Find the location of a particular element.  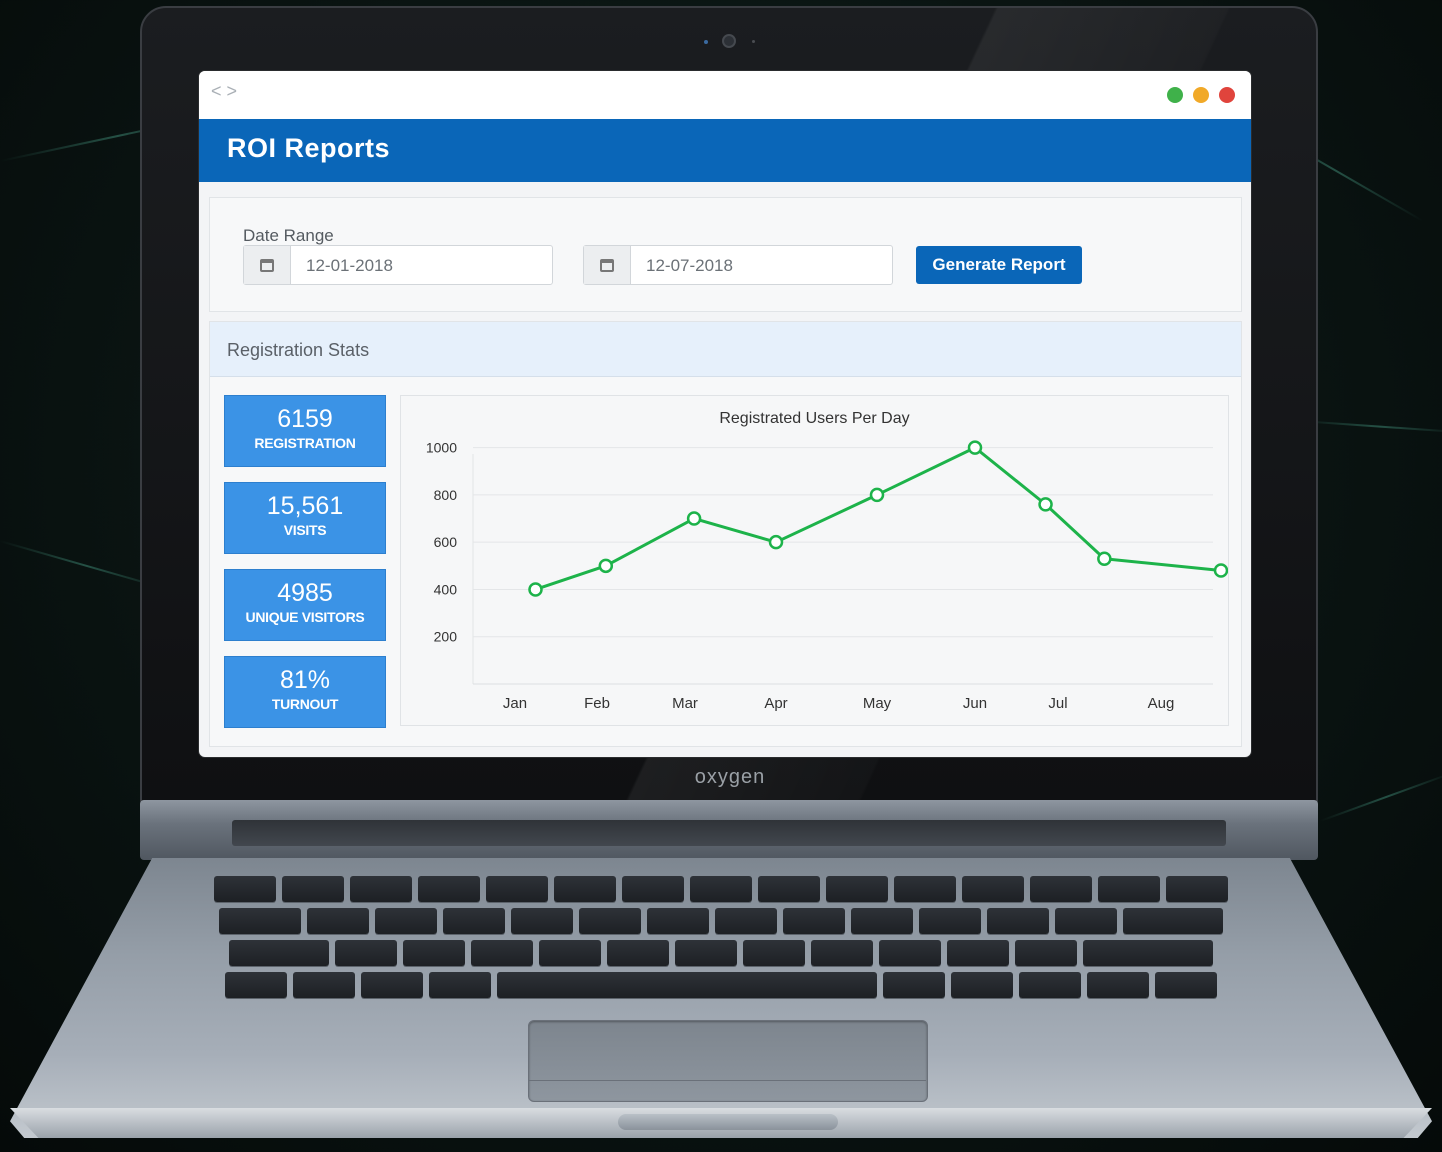

x-tick-label: Feb is located at coordinates (597, 703).